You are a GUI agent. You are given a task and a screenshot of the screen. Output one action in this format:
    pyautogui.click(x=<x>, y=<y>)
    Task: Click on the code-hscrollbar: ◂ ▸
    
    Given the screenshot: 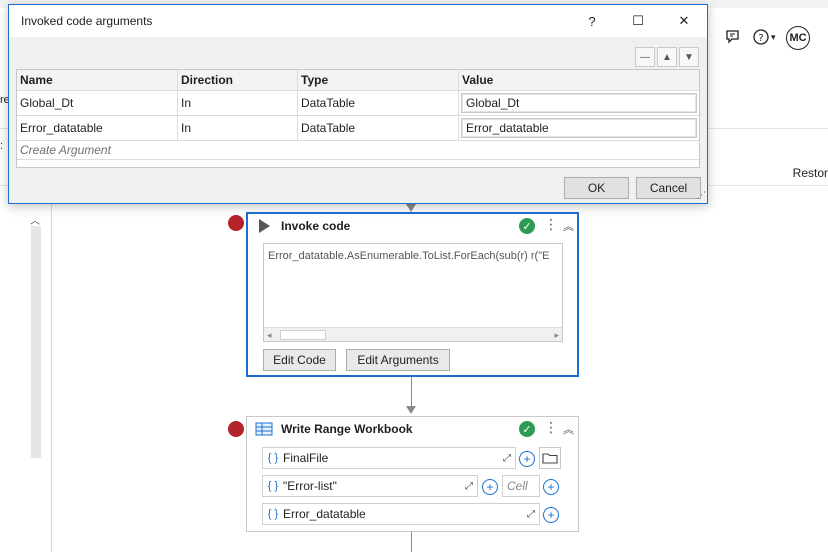 What is the action you would take?
    pyautogui.click(x=413, y=334)
    